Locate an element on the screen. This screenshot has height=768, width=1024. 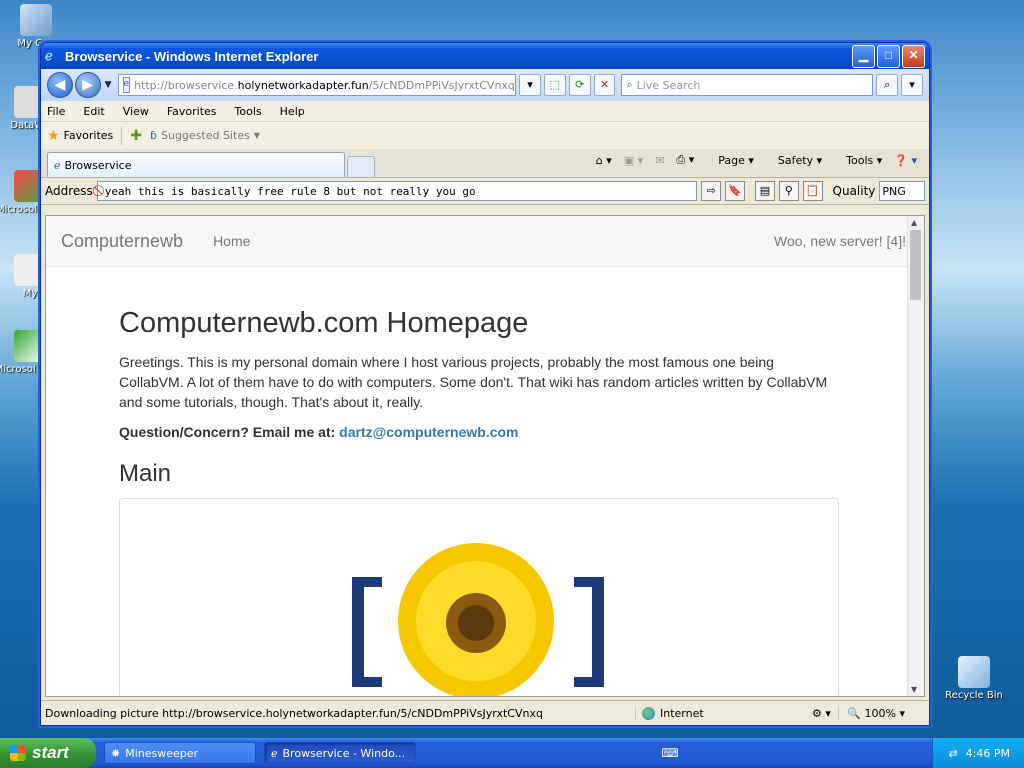
windows-logo-icon is located at coordinates (18, 753).